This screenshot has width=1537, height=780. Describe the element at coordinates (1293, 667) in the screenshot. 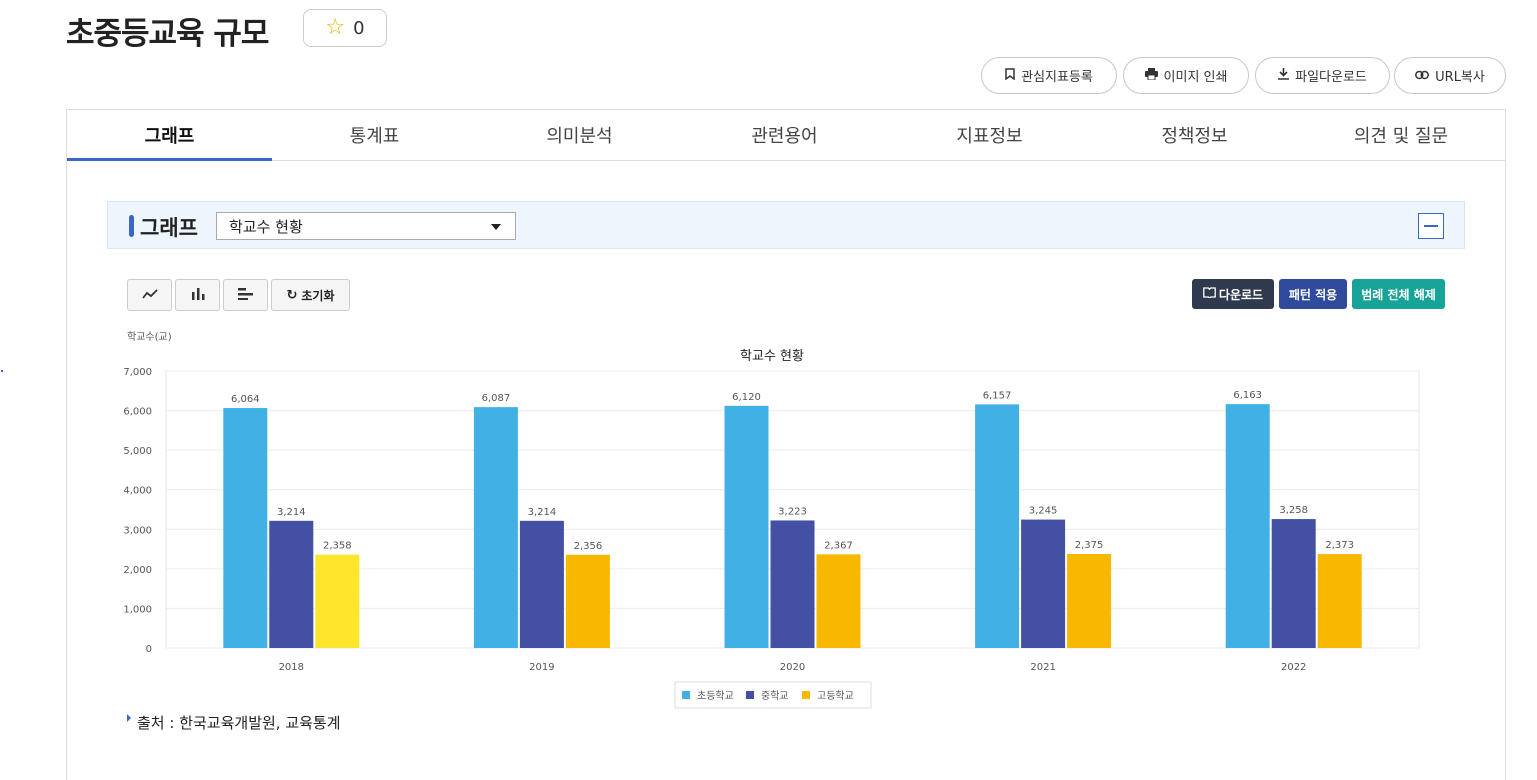

I see `x-tick-label: 2022` at that location.